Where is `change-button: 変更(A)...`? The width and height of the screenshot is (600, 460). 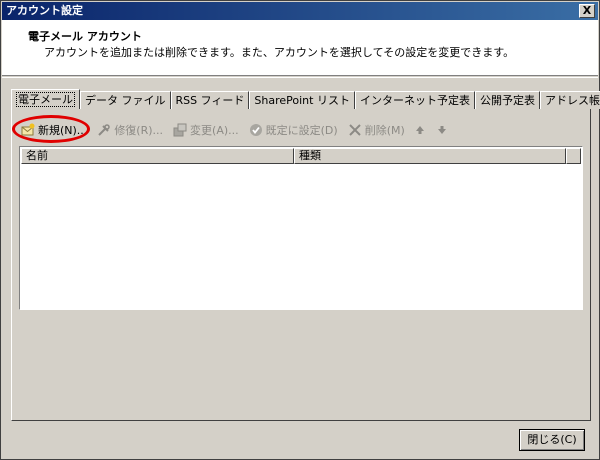
change-button: 変更(A)... is located at coordinates (206, 130).